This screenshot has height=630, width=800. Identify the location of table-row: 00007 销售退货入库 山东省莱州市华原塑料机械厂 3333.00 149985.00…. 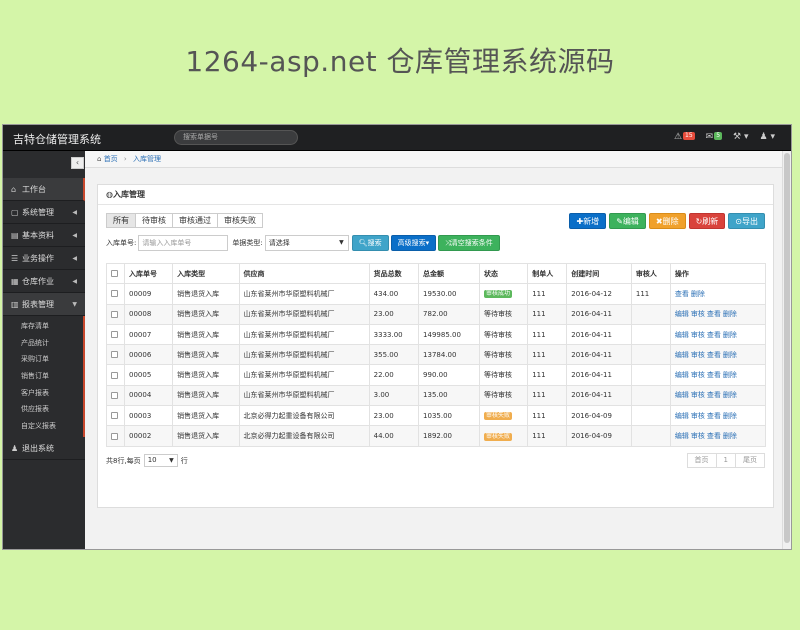
(436, 334).